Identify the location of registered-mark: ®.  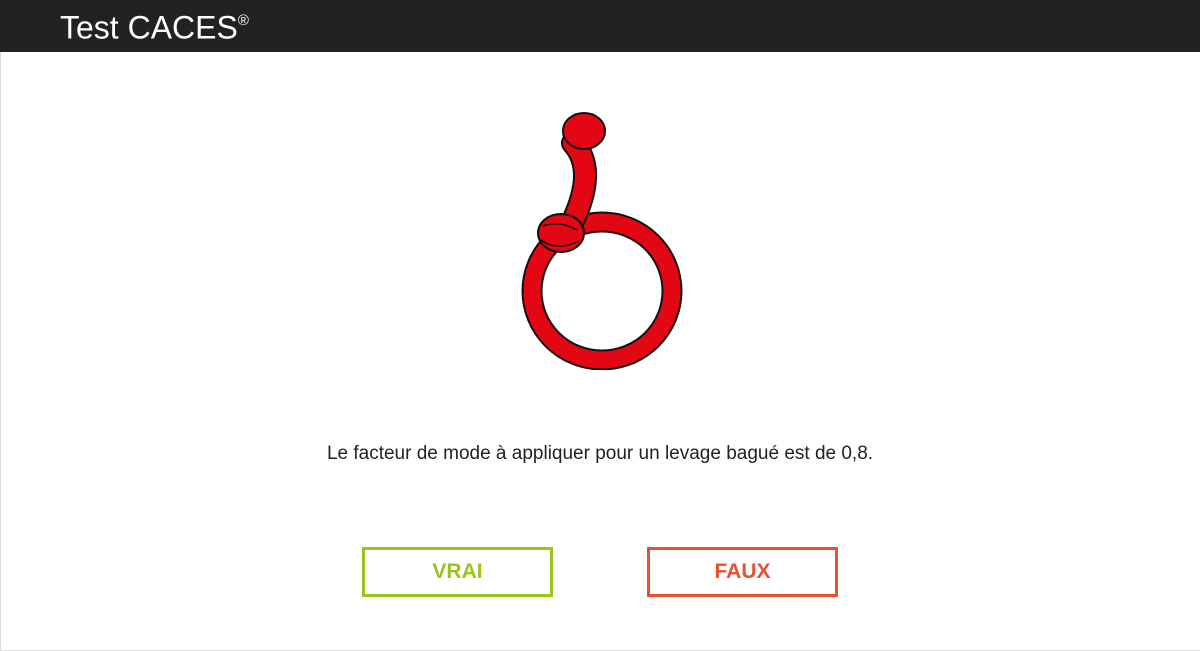
(243, 20).